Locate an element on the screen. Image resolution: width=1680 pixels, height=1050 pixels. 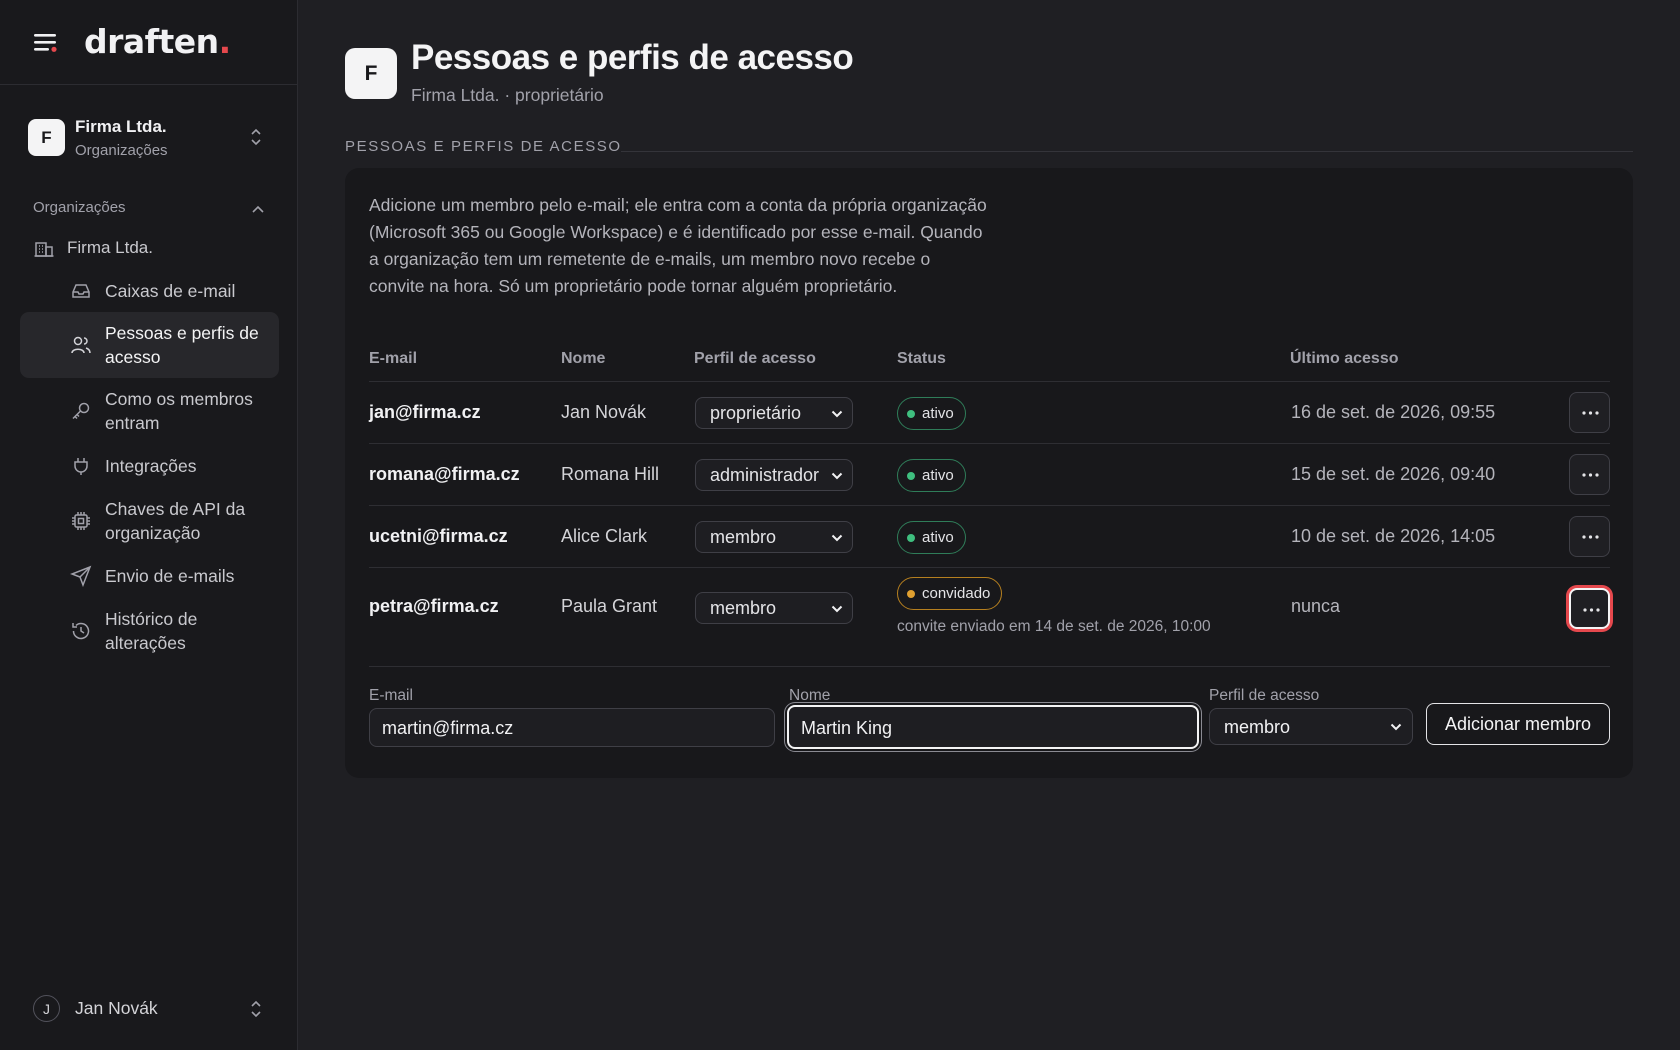
sidebar-item-label: Integrações is located at coordinates (151, 466).